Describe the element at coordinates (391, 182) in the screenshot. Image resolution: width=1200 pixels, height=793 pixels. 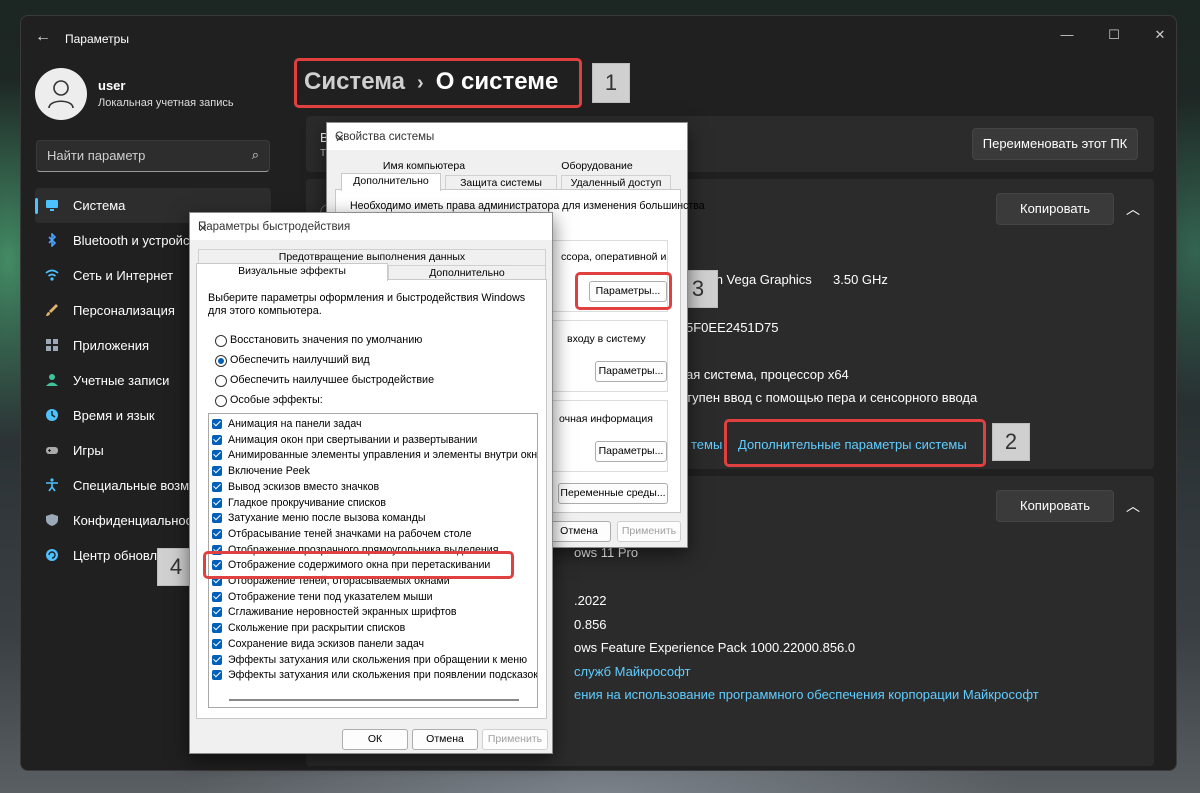
I see `tab-advanced: Дополнительно` at that location.